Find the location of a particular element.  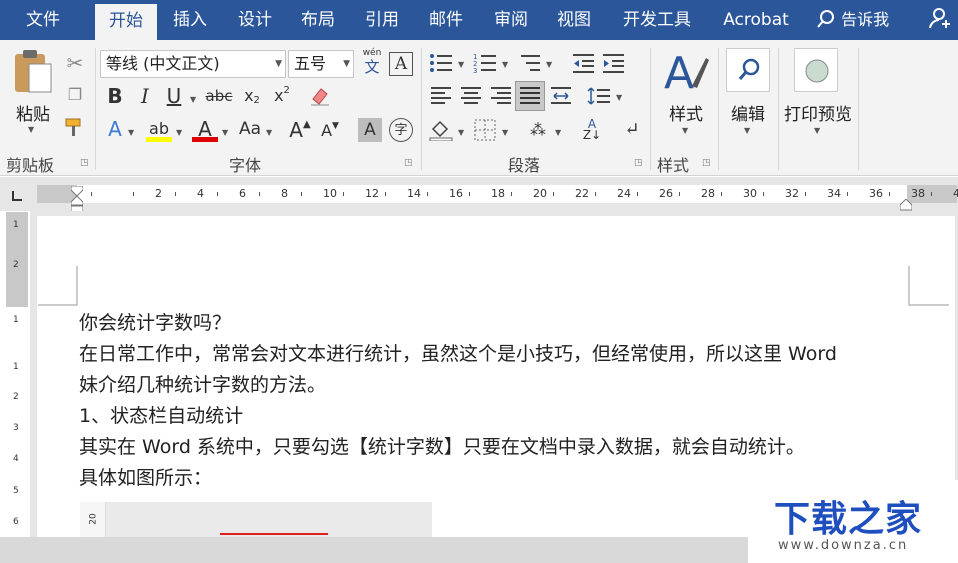

share-user-icon is located at coordinates (940, 20).